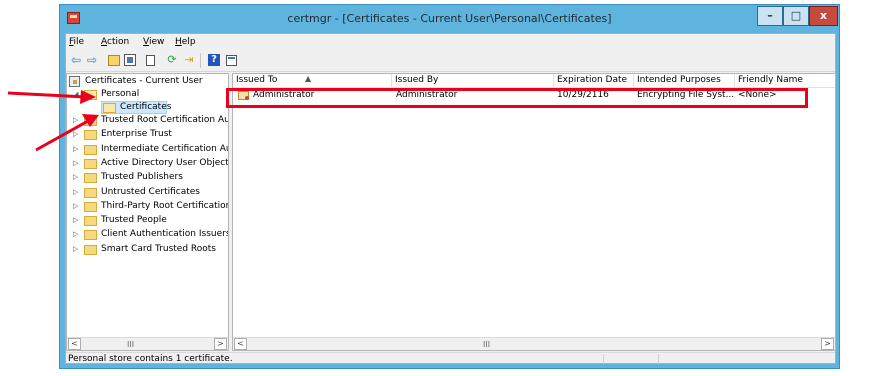  I want to click on column-intended-purposes: Intended Purposes, so click(684, 80).